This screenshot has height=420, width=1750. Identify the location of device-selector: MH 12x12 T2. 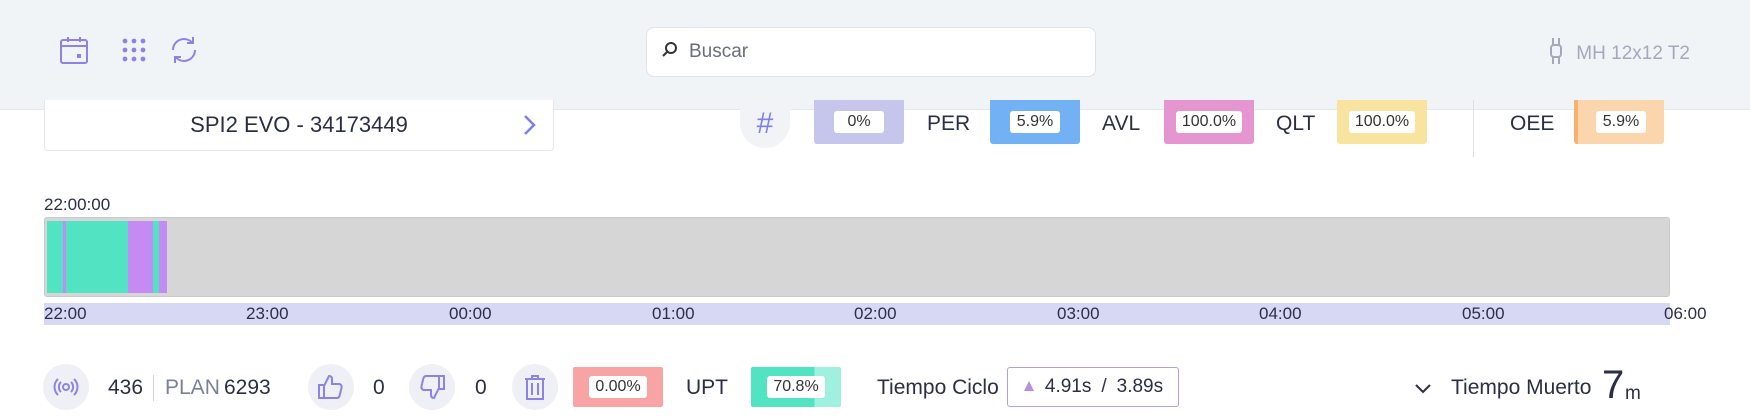
(1619, 54).